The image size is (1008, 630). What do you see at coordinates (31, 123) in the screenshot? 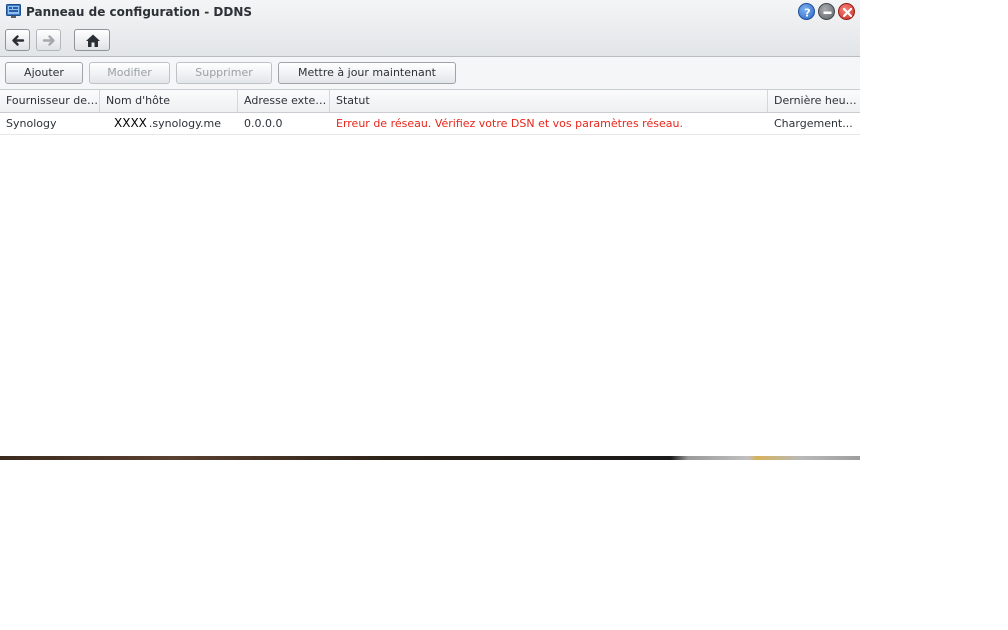
I see `cell-provider: Synology` at bounding box center [31, 123].